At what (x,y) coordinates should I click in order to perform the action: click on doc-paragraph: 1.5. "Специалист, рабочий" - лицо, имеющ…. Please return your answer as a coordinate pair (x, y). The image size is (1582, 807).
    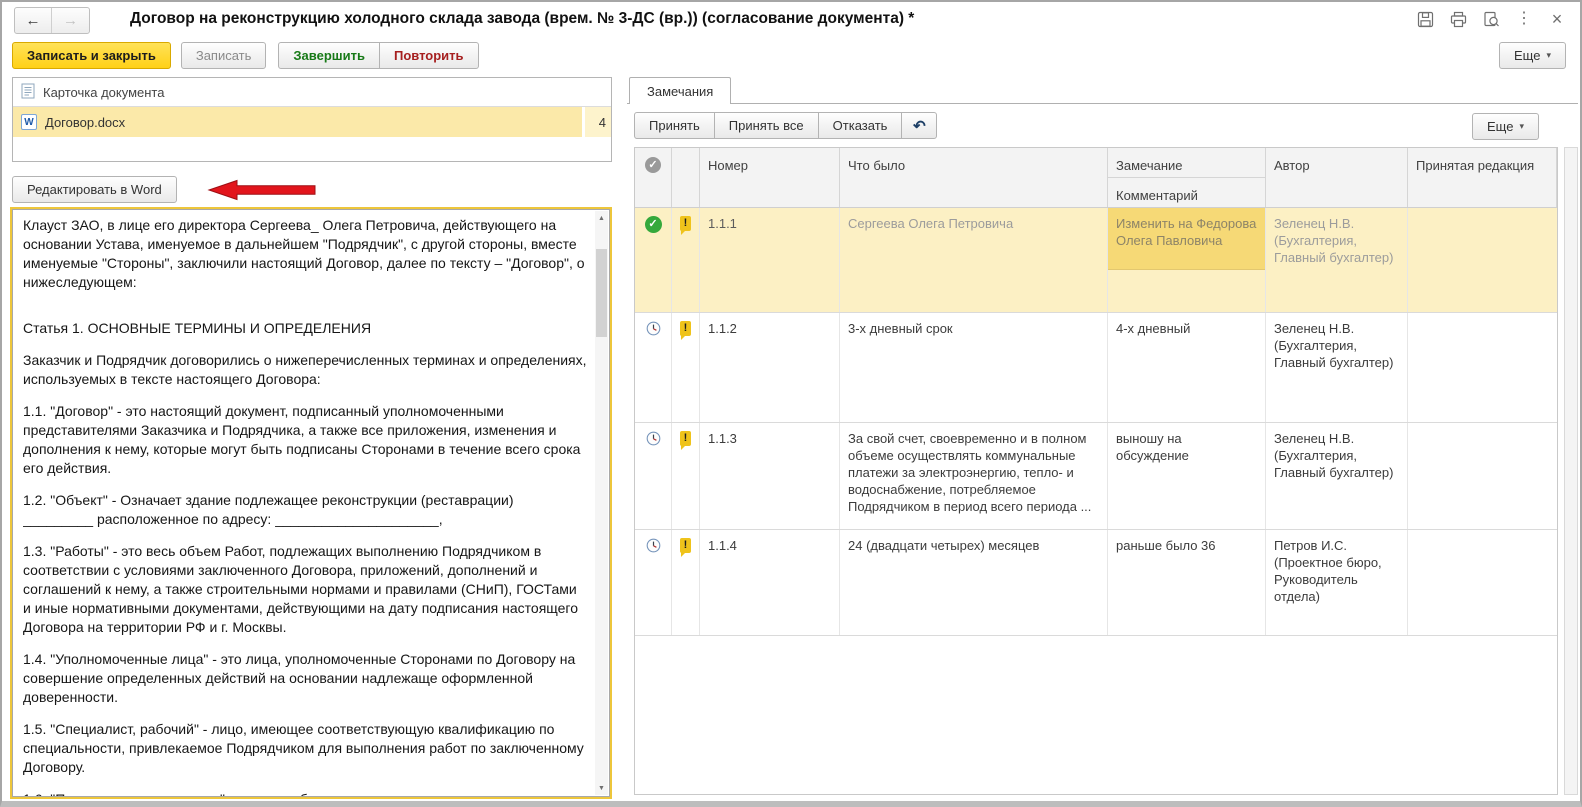
    Looking at the image, I should click on (303, 748).